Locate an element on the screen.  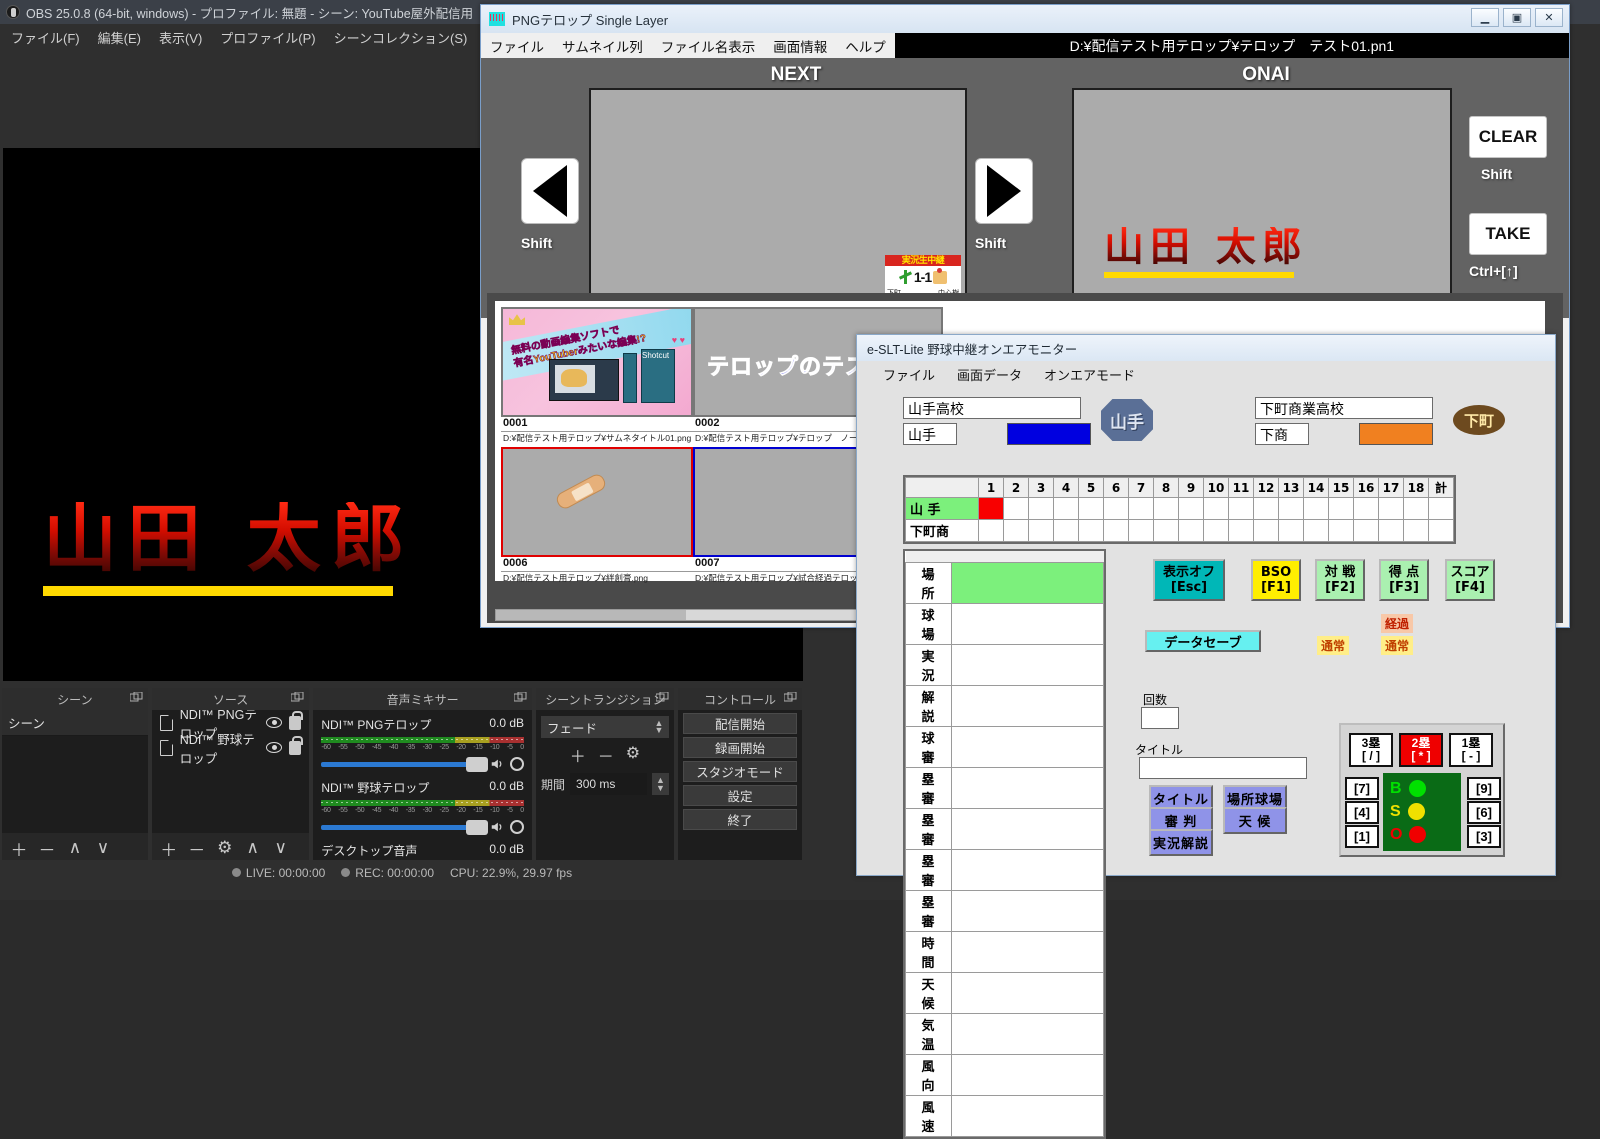
away-team-short-input: 下商 is located at coordinates (1282, 434).